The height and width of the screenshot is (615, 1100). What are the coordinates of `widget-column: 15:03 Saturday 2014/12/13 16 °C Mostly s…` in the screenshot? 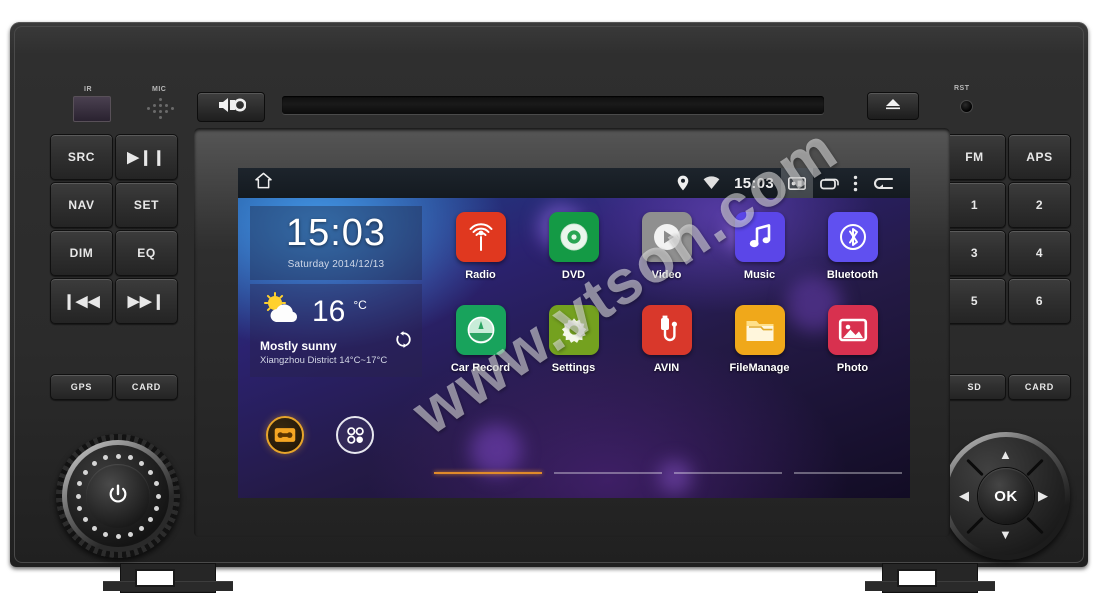 It's located at (336, 291).